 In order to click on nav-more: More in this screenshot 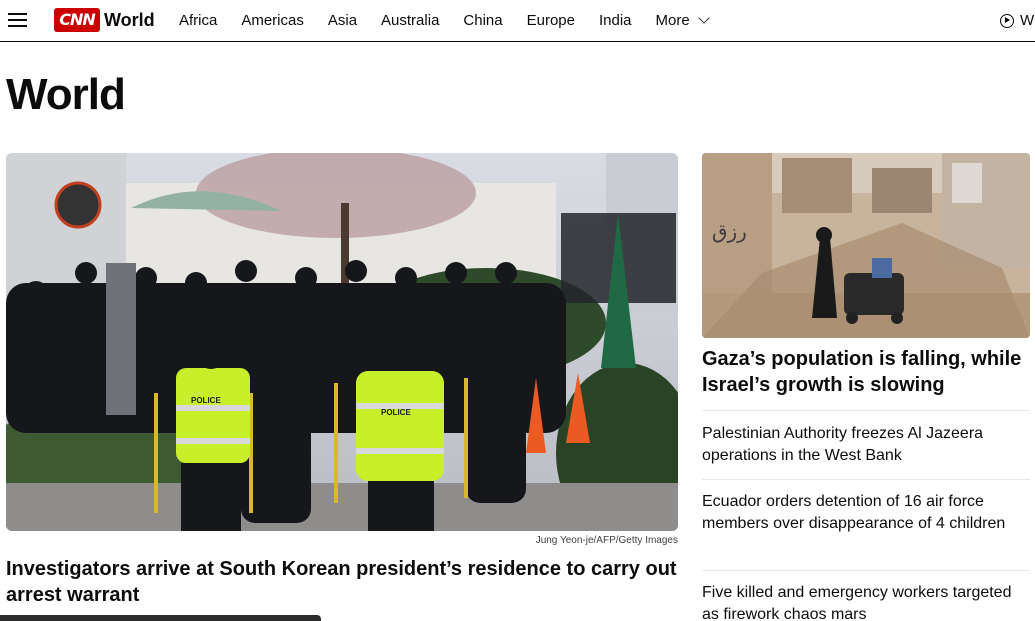, I will do `click(682, 20)`.